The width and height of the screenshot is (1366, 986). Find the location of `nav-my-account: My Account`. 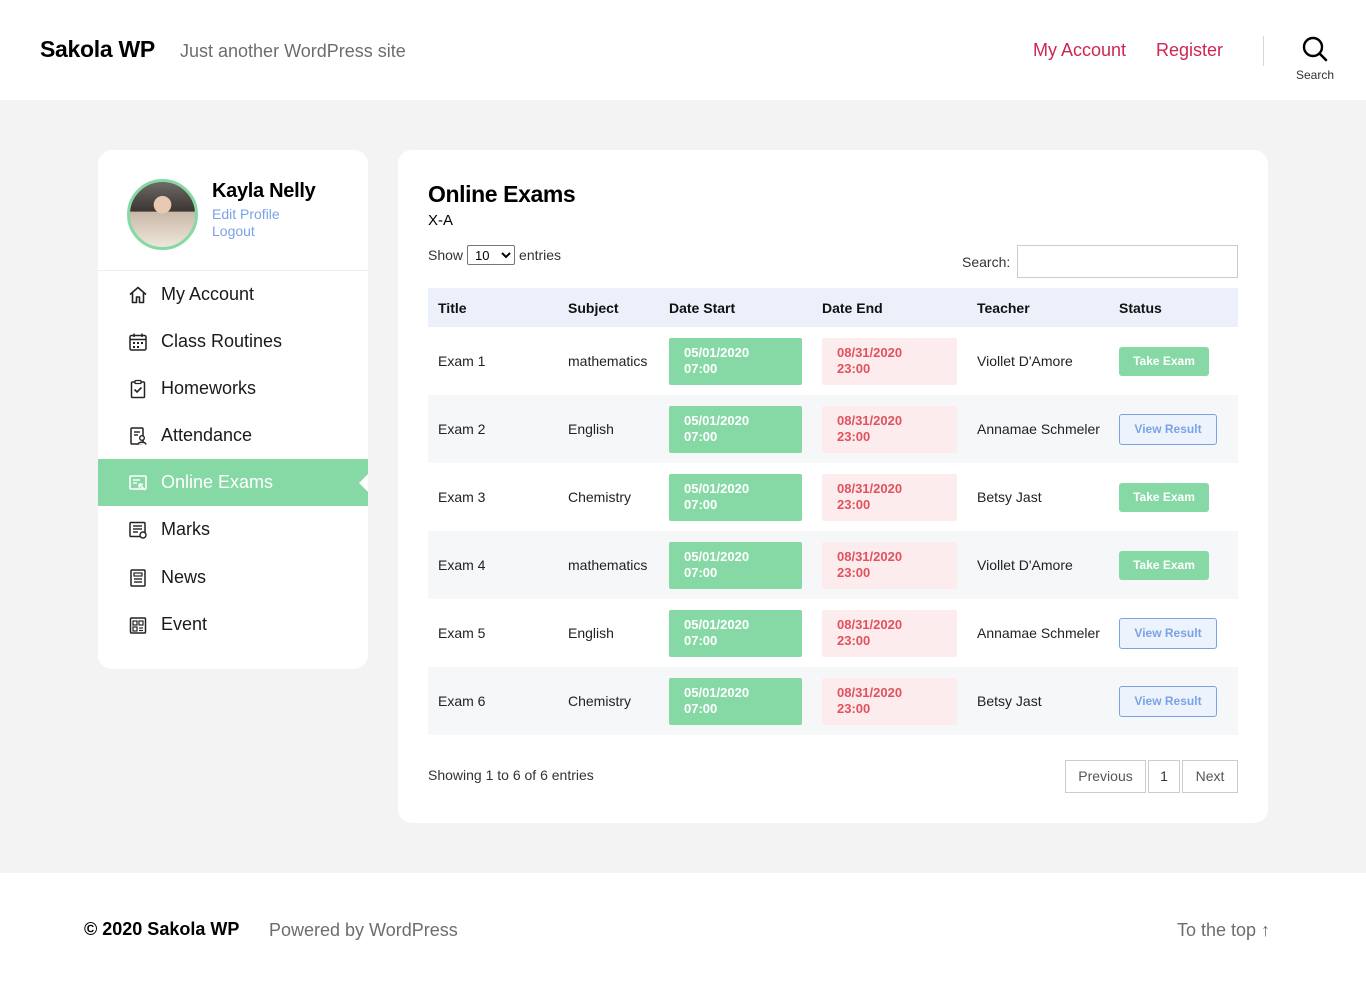

nav-my-account: My Account is located at coordinates (1079, 50).